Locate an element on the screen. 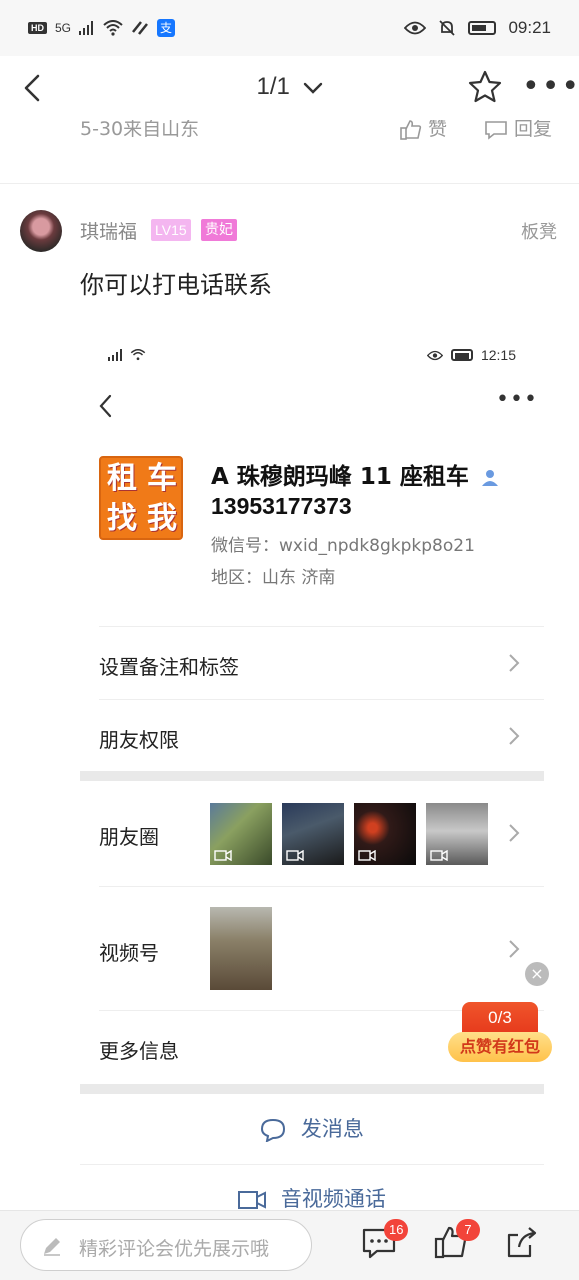  wechat-id: 微信号：wxid_npdk8gkpkp8o21 is located at coordinates (343, 546).